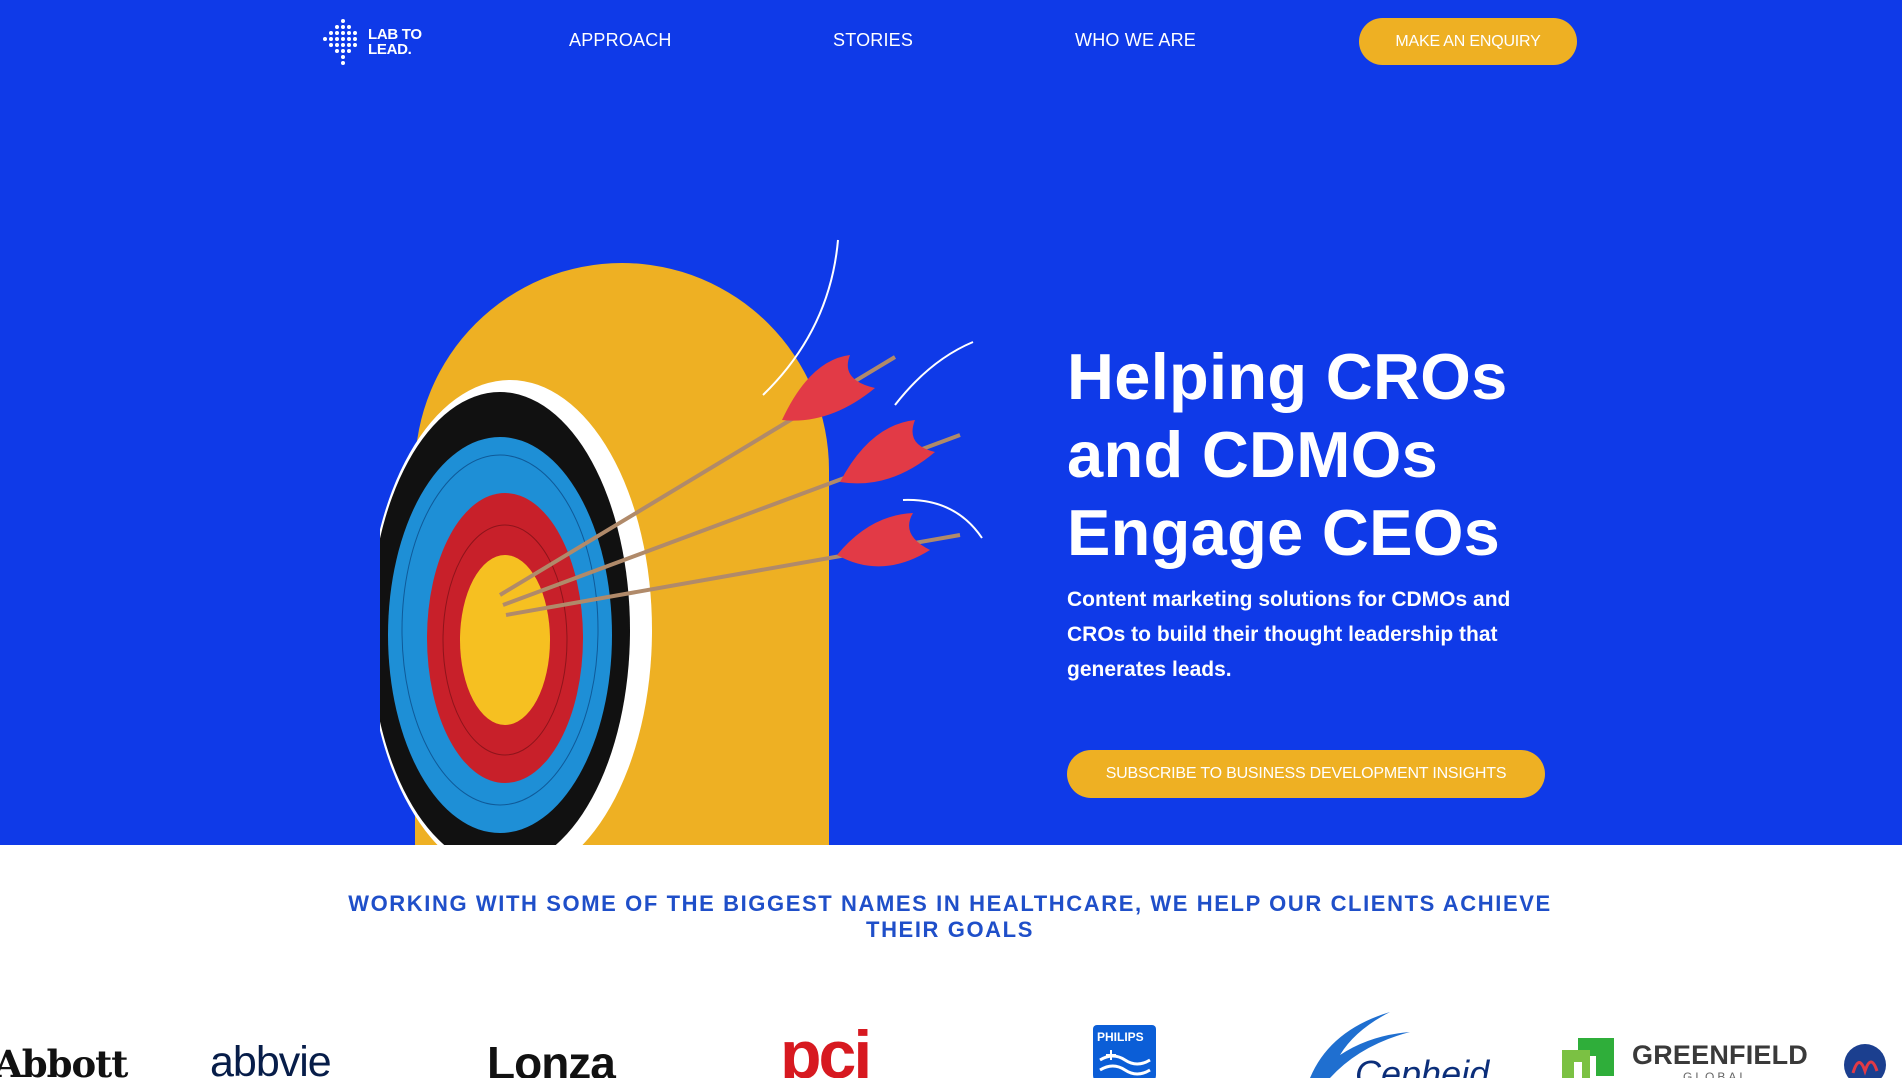  What do you see at coordinates (1720, 1055) in the screenshot?
I see `client-logo-greenfield: GREENFIELD` at bounding box center [1720, 1055].